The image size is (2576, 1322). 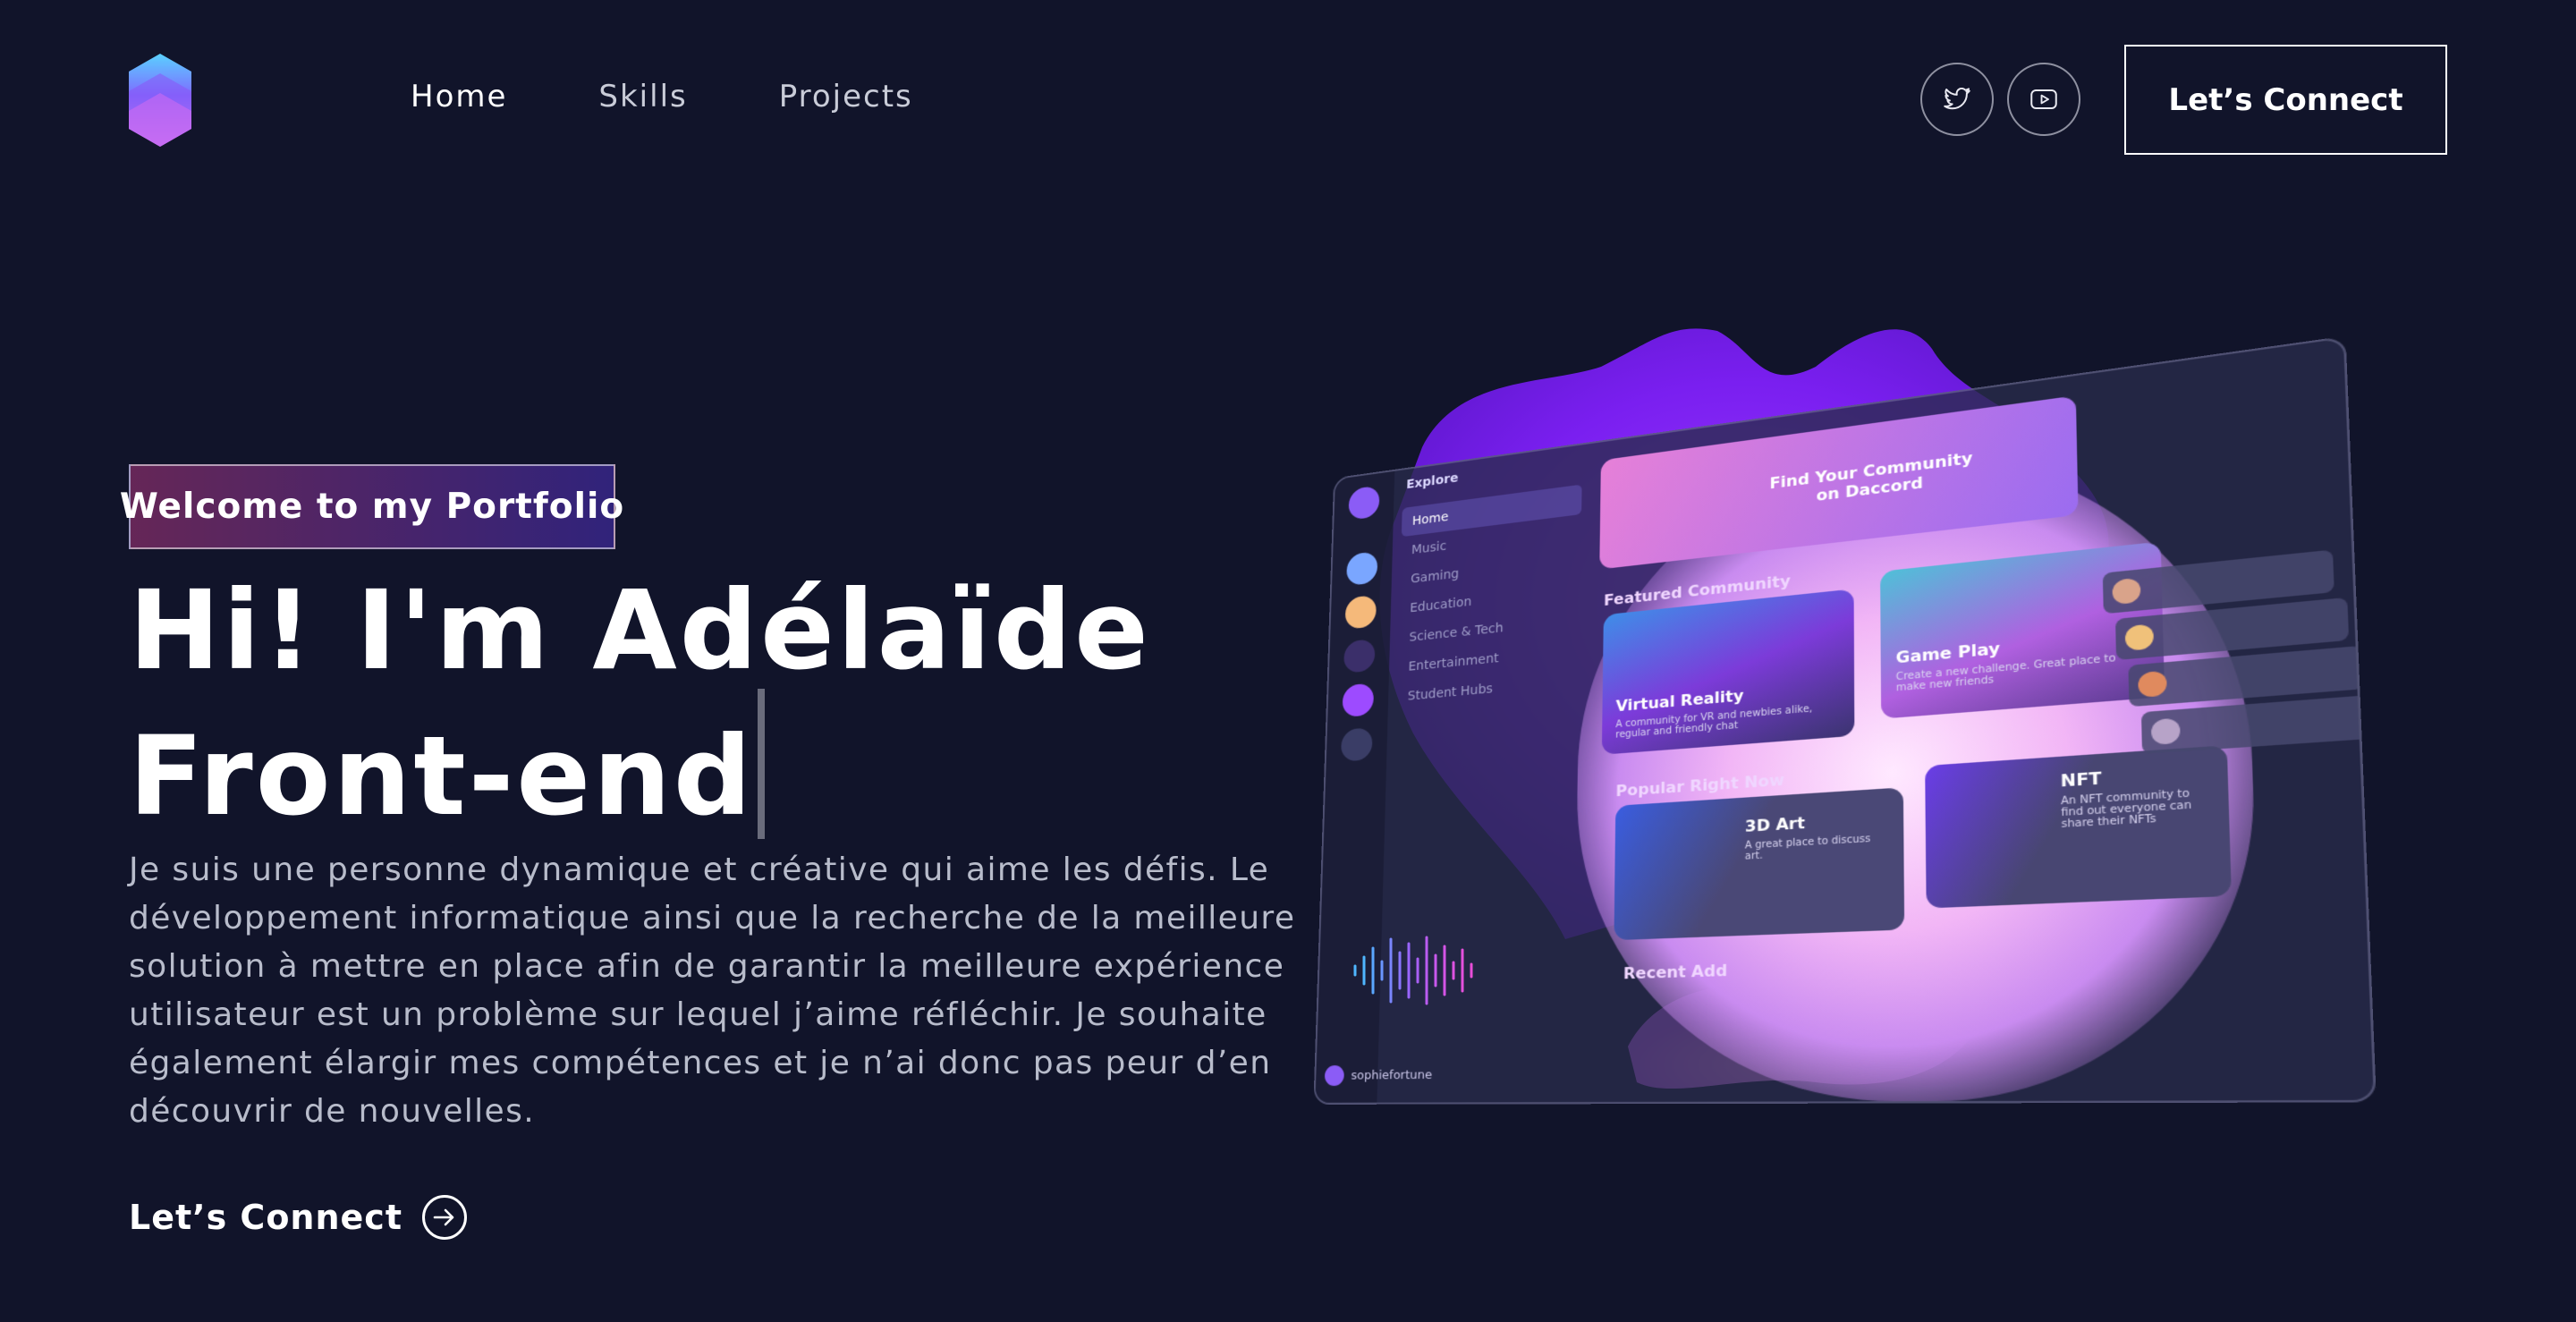 What do you see at coordinates (371, 506) in the screenshot?
I see `welcome-badge: Welcome to my Portfolio` at bounding box center [371, 506].